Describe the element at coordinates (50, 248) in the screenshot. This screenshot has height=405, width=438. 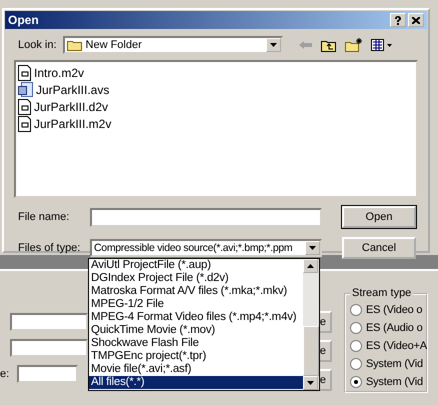
I see `files-of-type-label: Files of type:` at that location.